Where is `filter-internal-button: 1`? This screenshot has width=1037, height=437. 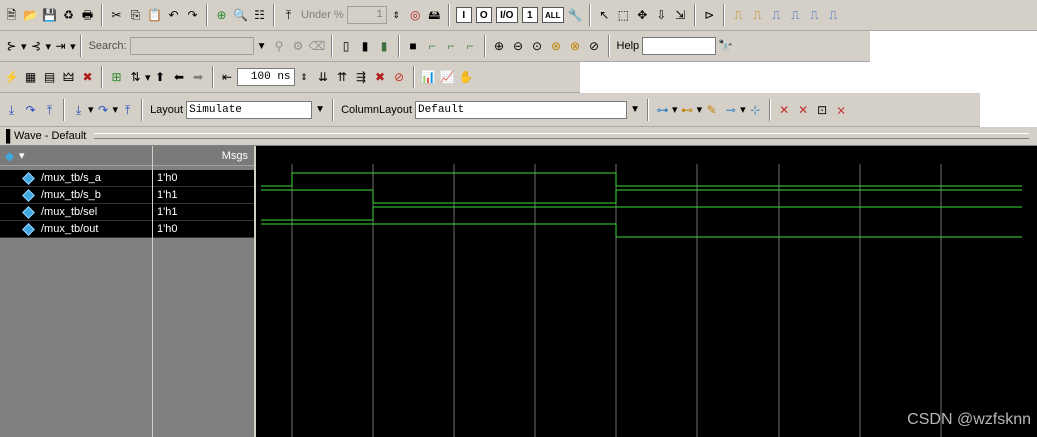 filter-internal-button: 1 is located at coordinates (529, 15).